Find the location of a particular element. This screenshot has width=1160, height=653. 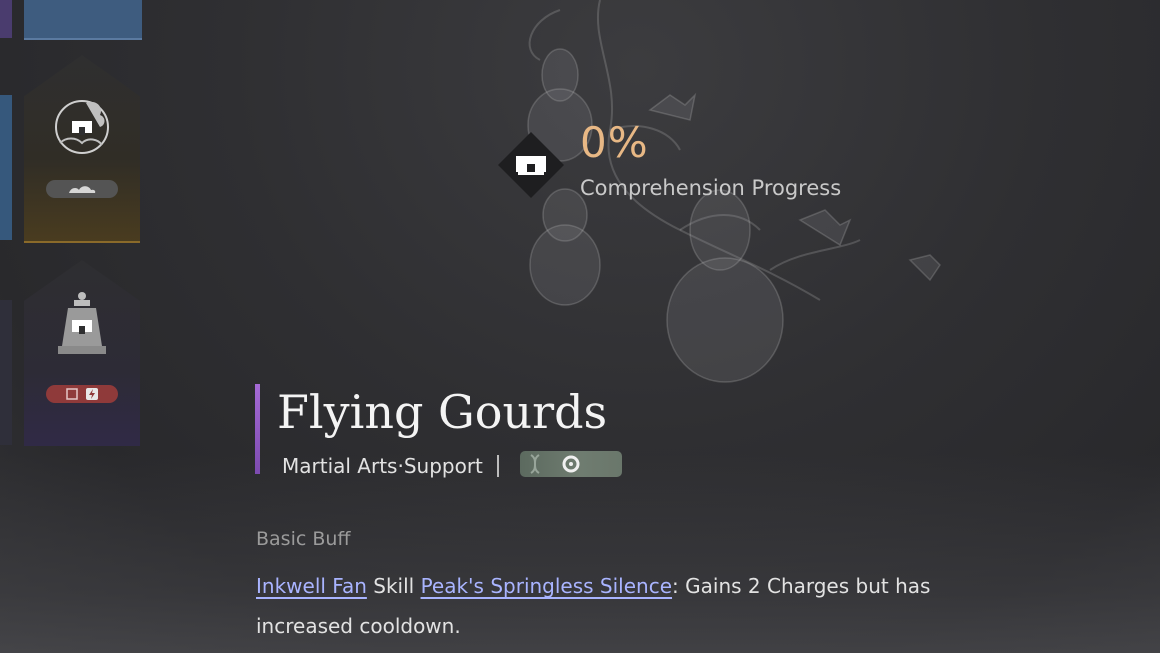

cloud-icon is located at coordinates (82, 189).